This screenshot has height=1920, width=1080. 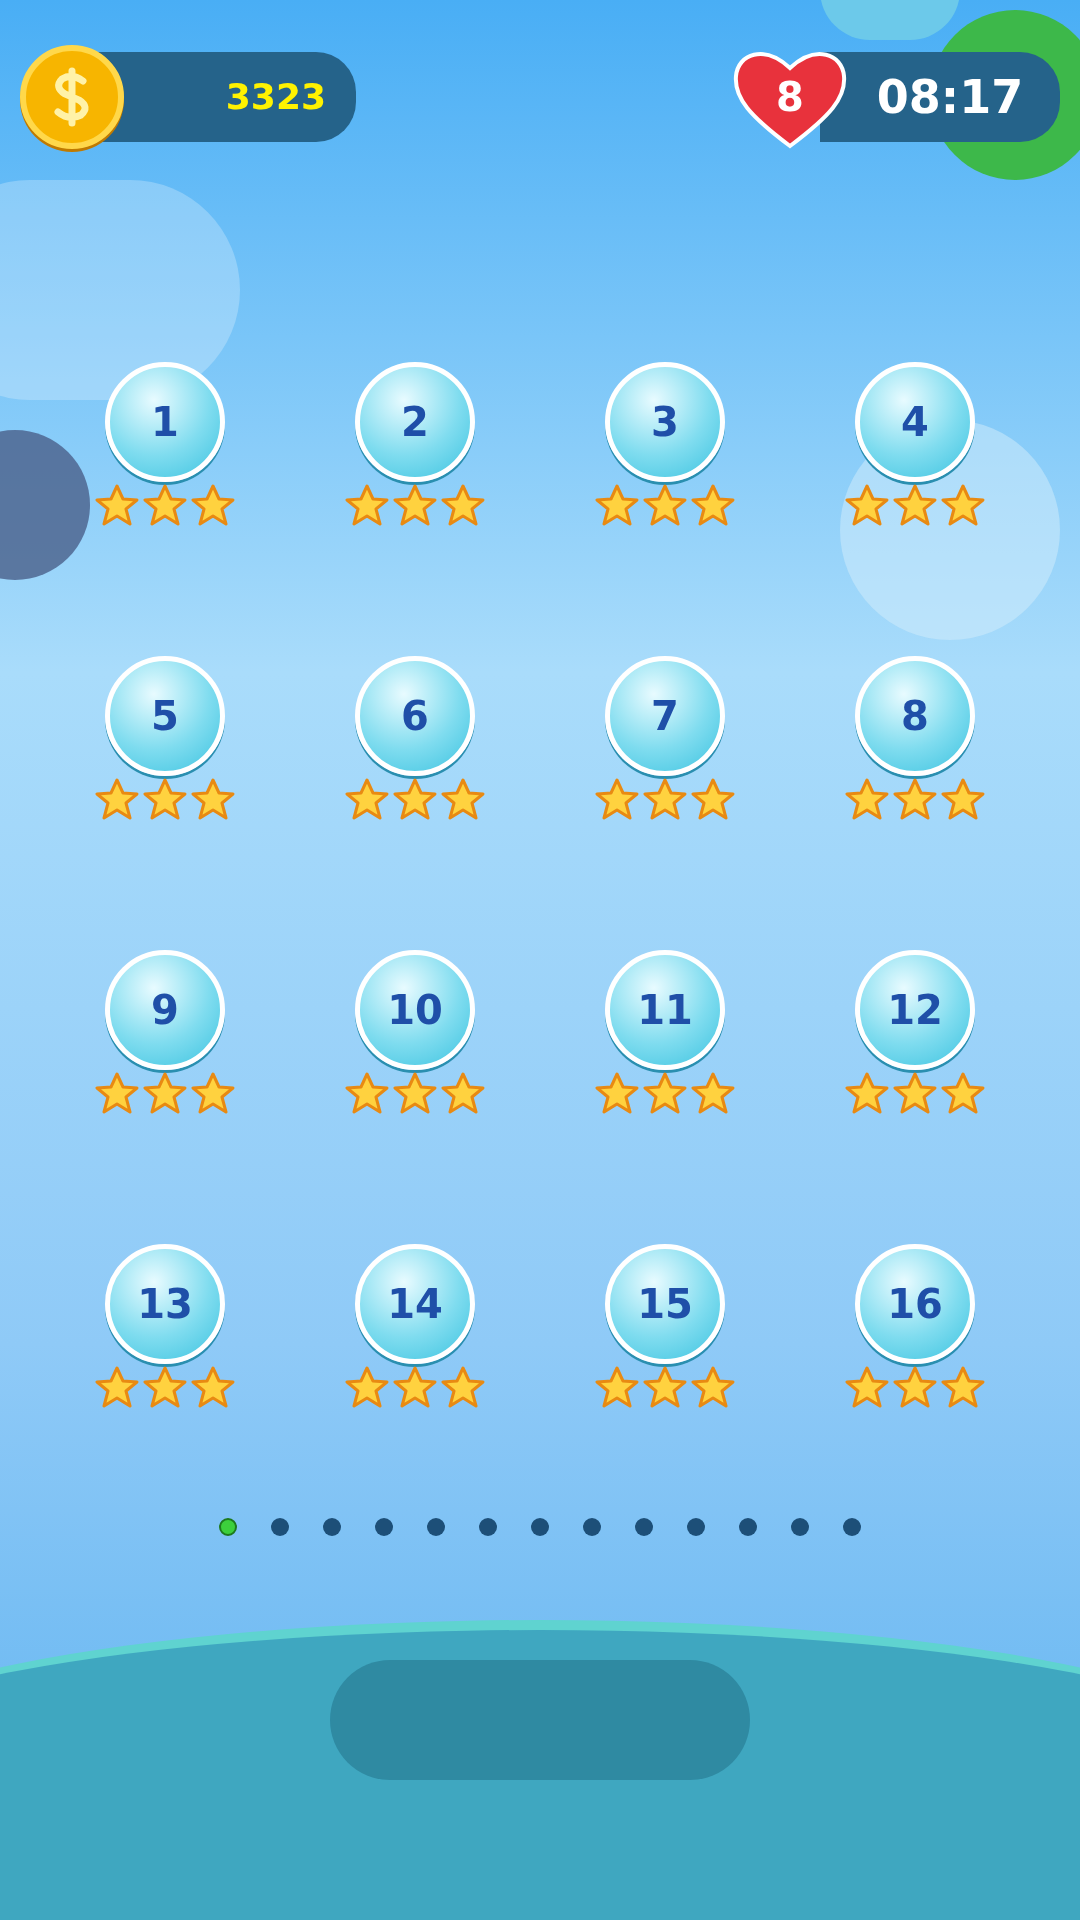 I want to click on level-bubble: 1, so click(x=165, y=422).